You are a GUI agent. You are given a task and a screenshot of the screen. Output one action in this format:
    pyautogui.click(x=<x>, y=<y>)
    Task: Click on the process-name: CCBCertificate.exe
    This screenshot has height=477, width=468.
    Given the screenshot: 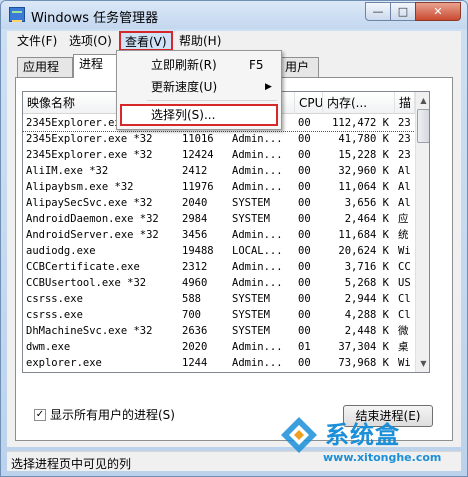 What is the action you would take?
    pyautogui.click(x=83, y=267)
    